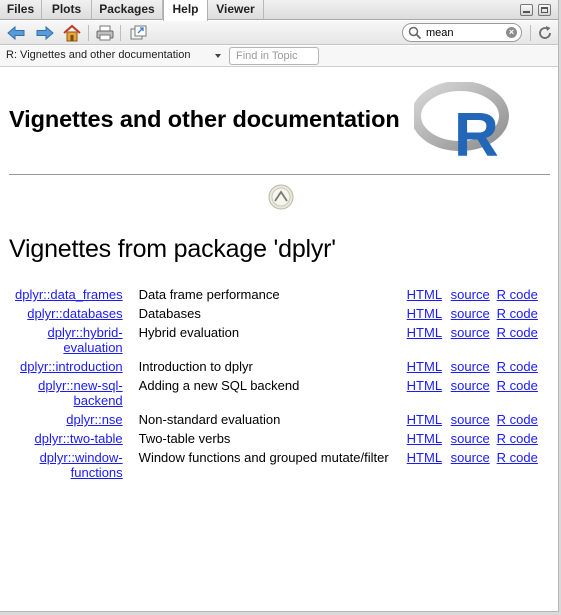 This screenshot has height=615, width=561. I want to click on maximize-pane-icon, so click(544, 10).